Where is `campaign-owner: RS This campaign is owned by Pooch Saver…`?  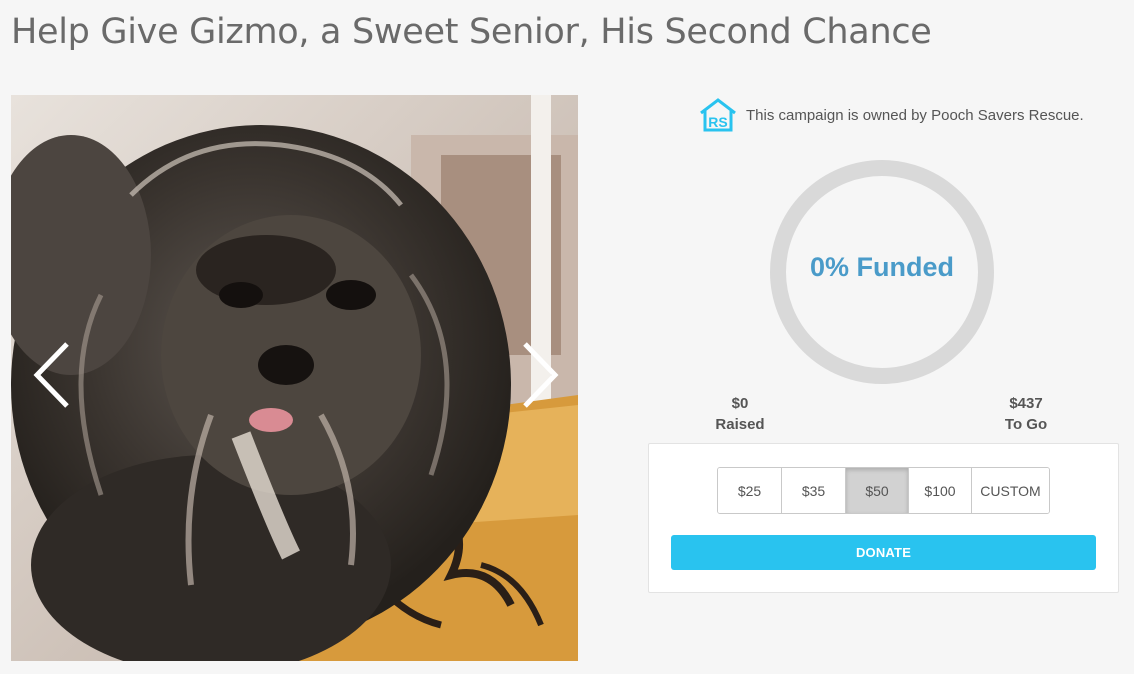 campaign-owner: RS This campaign is owned by Pooch Saver… is located at coordinates (891, 115).